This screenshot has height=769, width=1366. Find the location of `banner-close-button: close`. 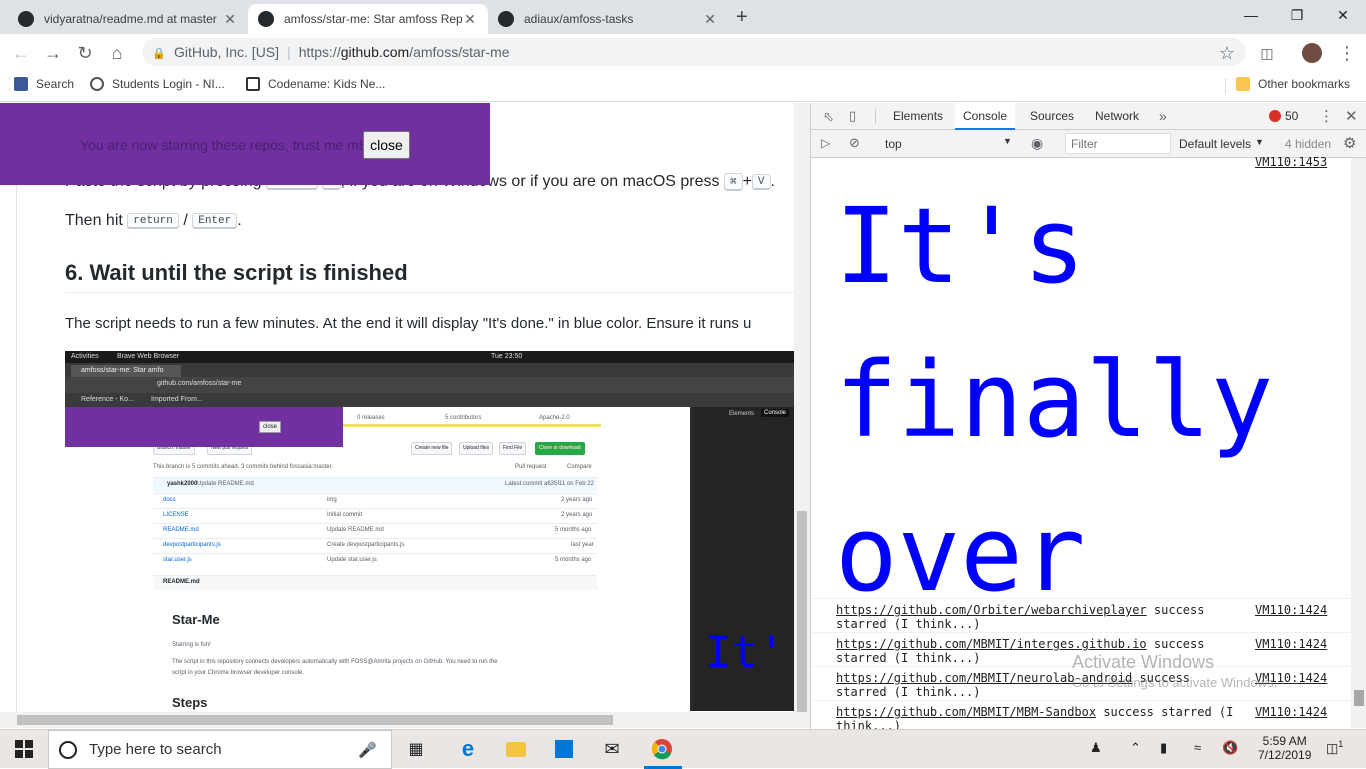

banner-close-button: close is located at coordinates (386, 145).